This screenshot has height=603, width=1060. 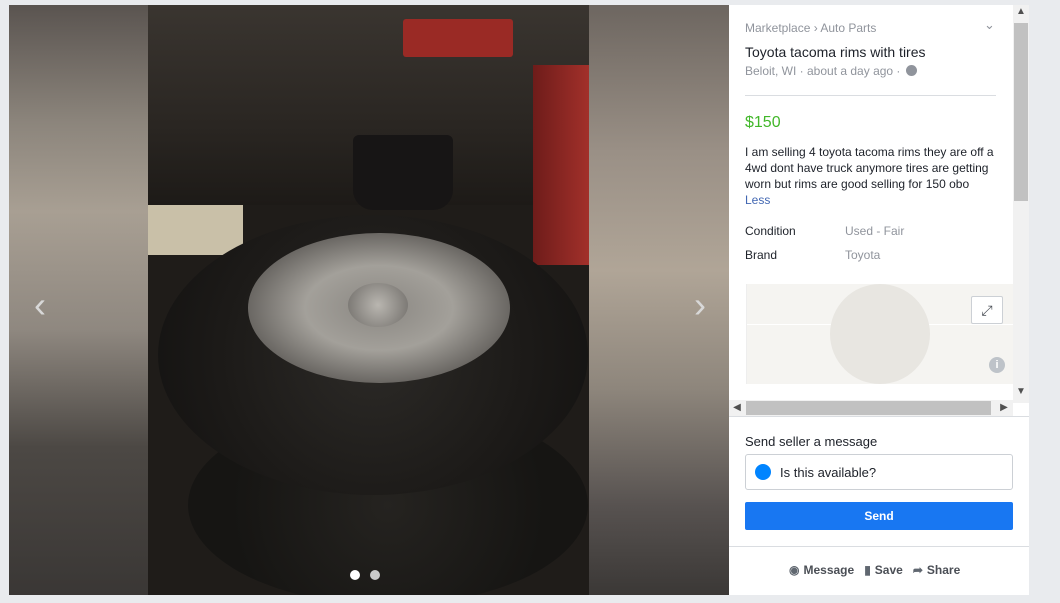 I want to click on share-action-label: Share, so click(x=943, y=570).